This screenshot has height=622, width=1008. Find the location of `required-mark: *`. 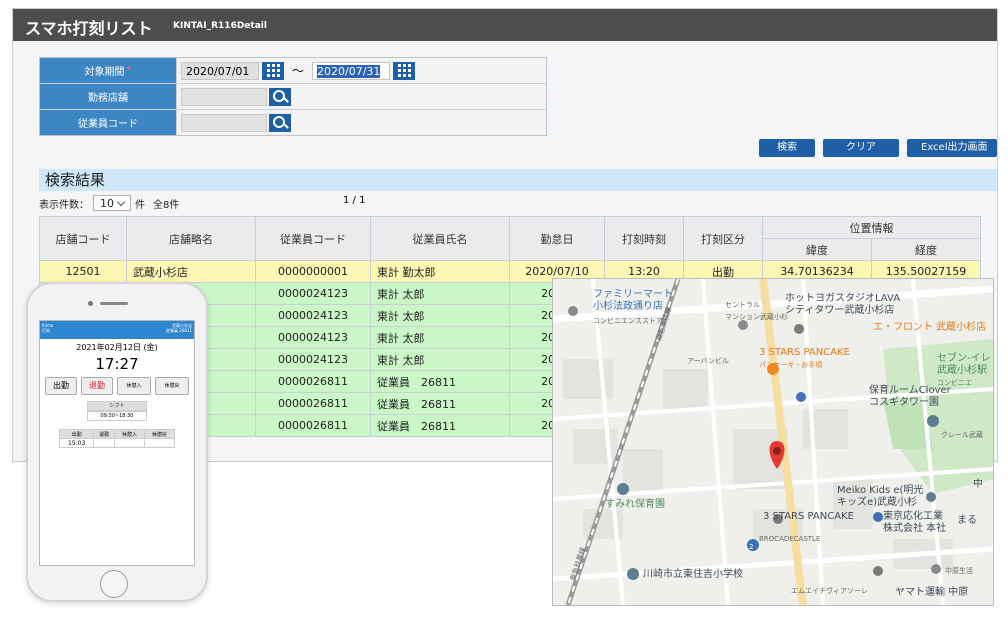

required-mark: * is located at coordinates (129, 70).